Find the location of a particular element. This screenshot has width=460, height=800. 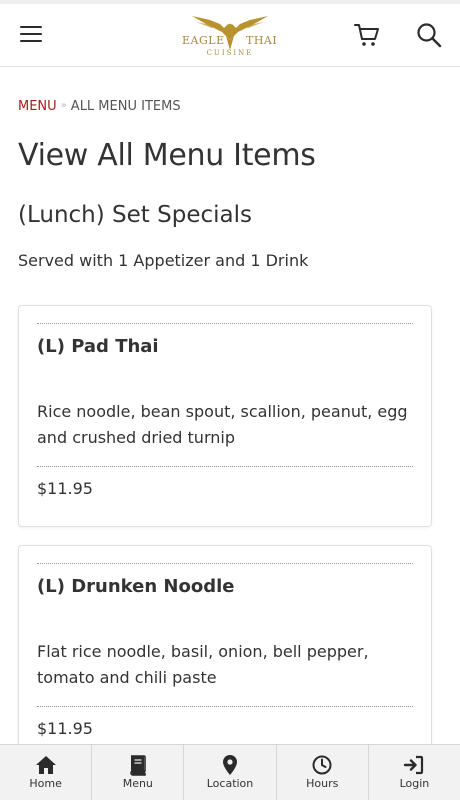

logo-word-right: THAI is located at coordinates (262, 40).